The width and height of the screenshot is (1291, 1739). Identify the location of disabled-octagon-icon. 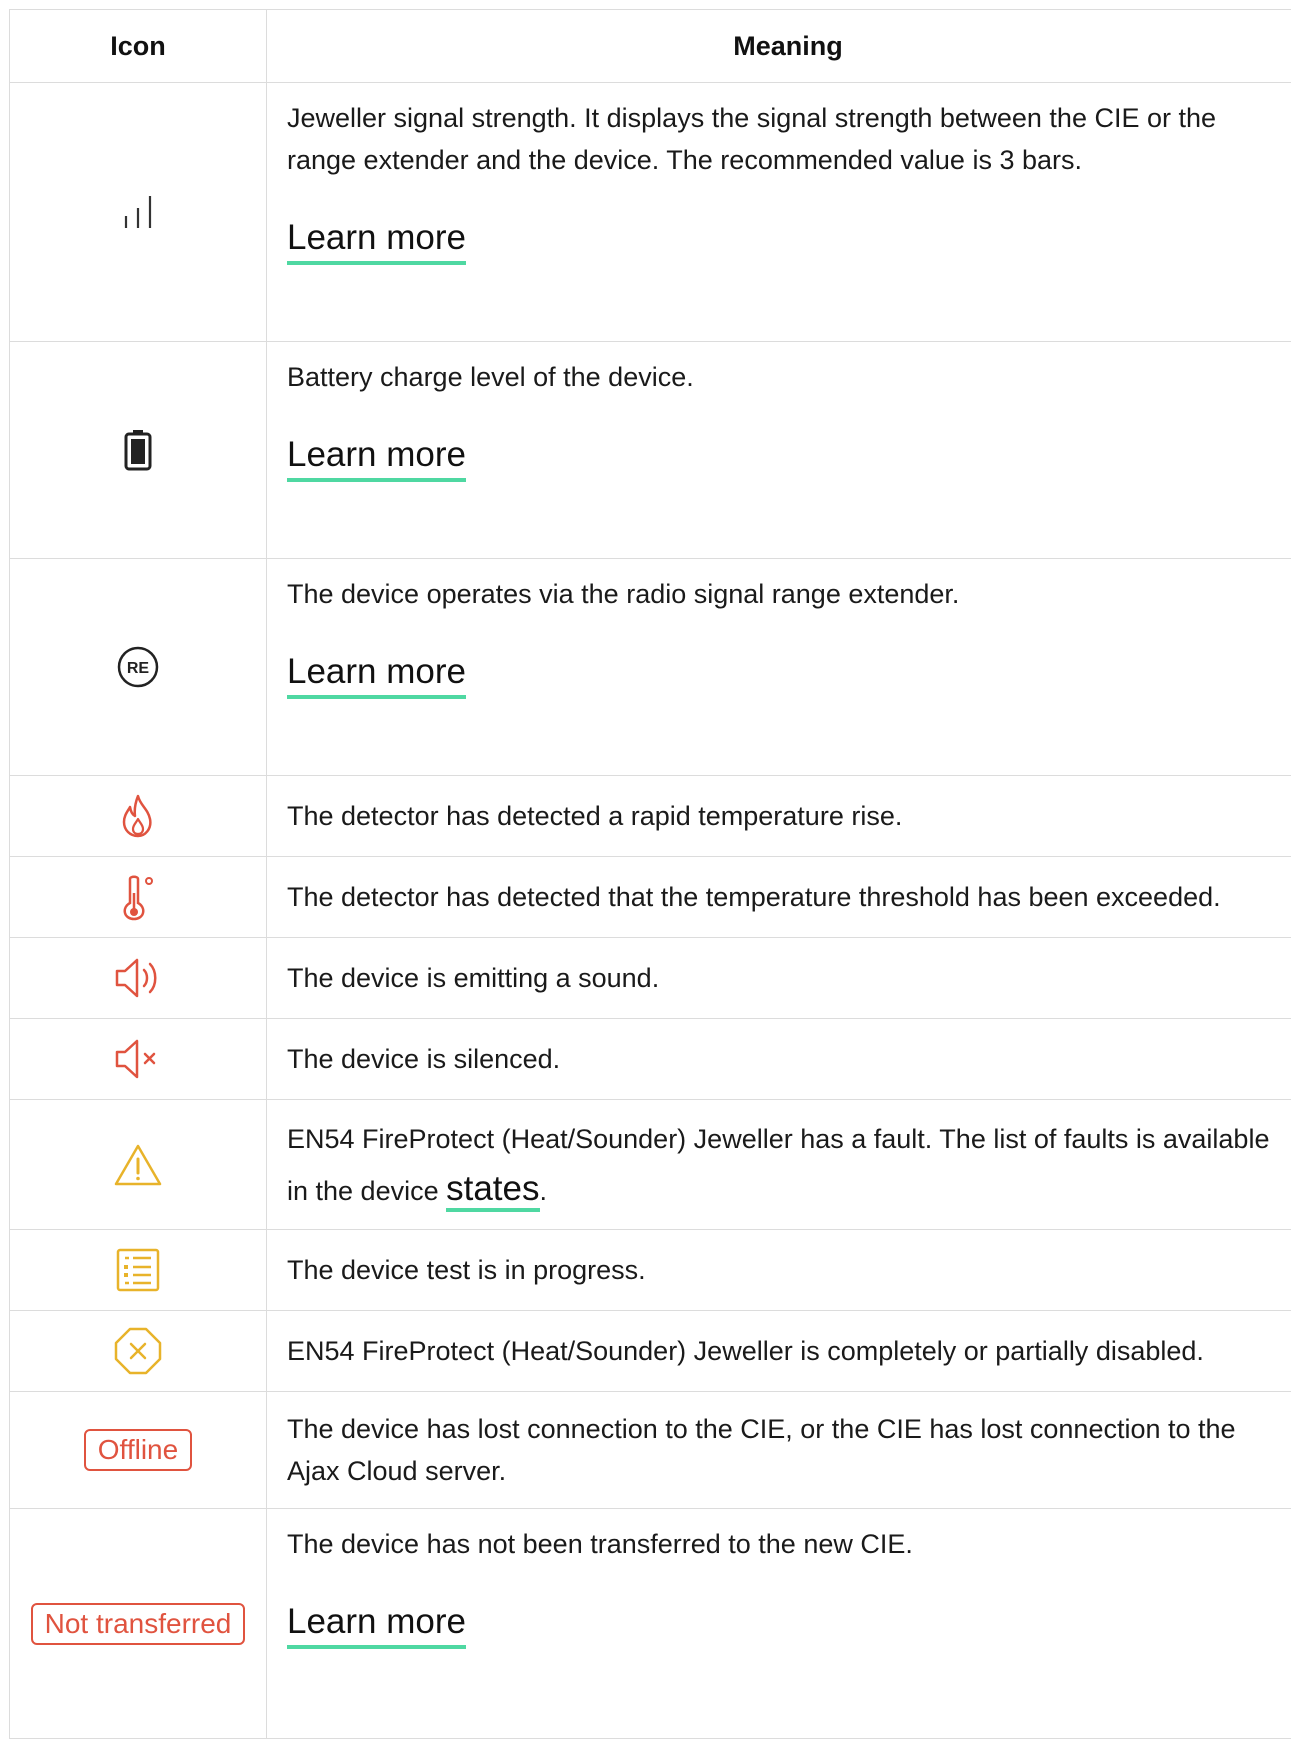
(138, 1350).